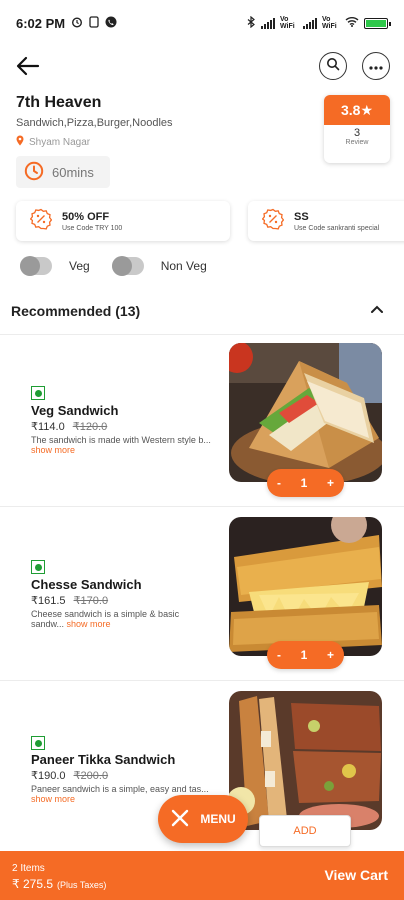  Describe the element at coordinates (202, 23) in the screenshot. I see `status-bar: 6:02 PM Vo WiFi Vo WiFi` at that location.